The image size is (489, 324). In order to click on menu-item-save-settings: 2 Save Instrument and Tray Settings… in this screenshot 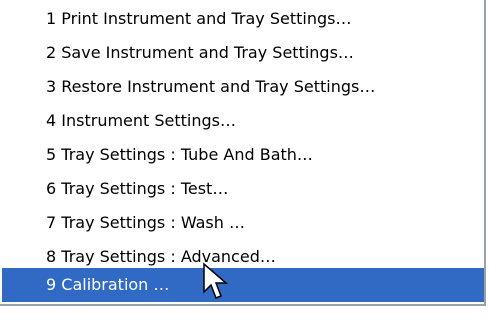, I will do `click(243, 53)`.